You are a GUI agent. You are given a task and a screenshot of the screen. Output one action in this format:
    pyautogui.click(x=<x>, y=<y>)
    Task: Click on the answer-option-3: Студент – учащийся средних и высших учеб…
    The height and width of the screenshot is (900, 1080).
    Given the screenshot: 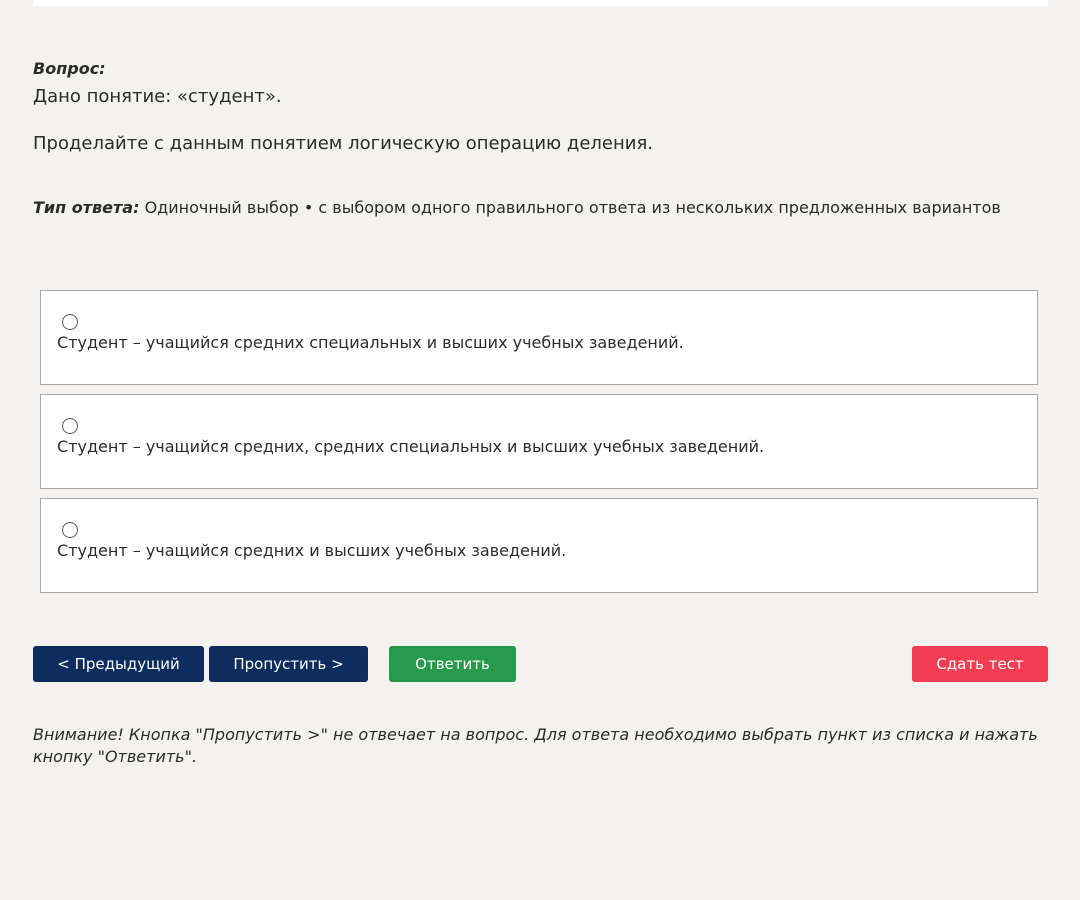 What is the action you would take?
    pyautogui.click(x=539, y=545)
    